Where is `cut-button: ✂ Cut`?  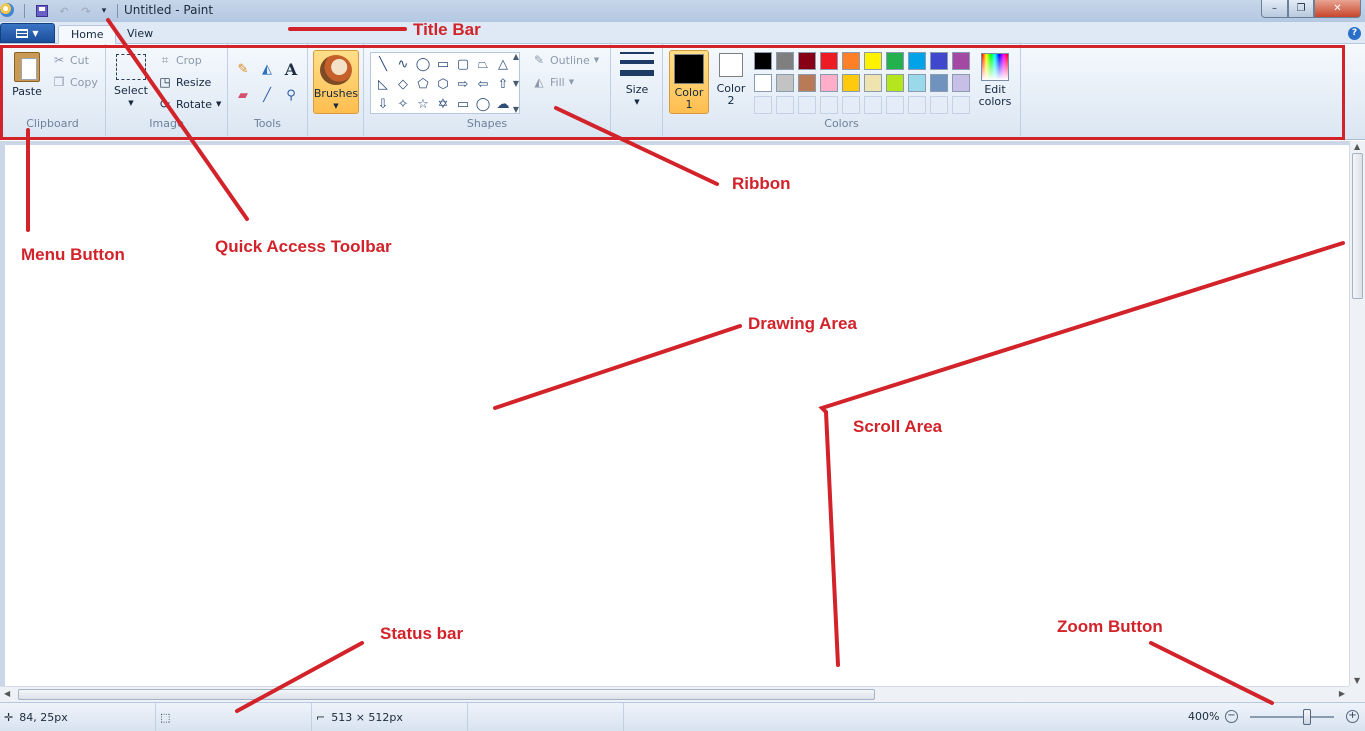 cut-button: ✂ Cut is located at coordinates (70, 60).